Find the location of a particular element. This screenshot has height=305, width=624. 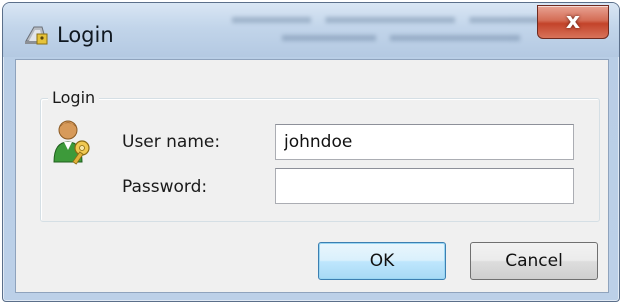

username-label: User name: is located at coordinates (171, 142).